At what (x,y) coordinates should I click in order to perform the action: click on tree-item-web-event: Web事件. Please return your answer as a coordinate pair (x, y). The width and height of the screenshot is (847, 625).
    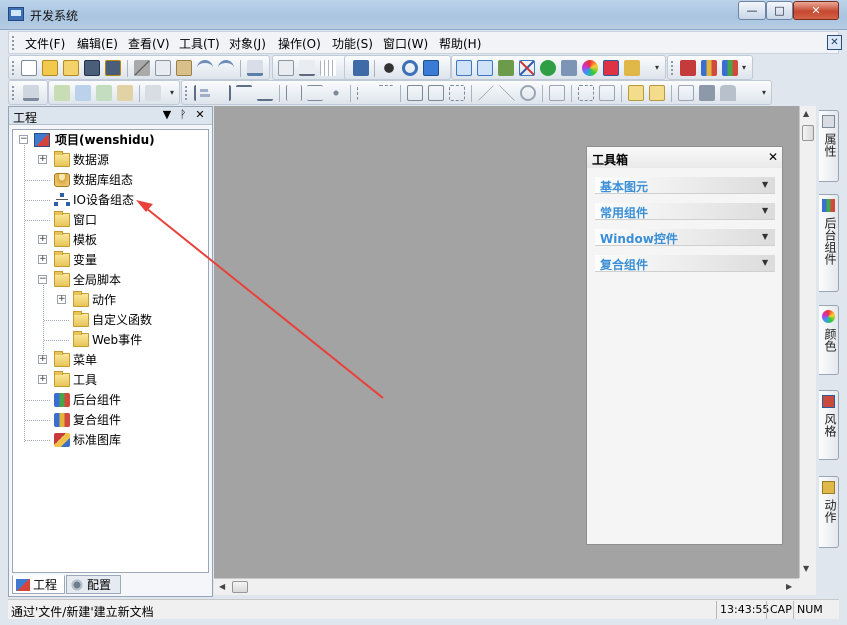
    Looking at the image, I should click on (110, 340).